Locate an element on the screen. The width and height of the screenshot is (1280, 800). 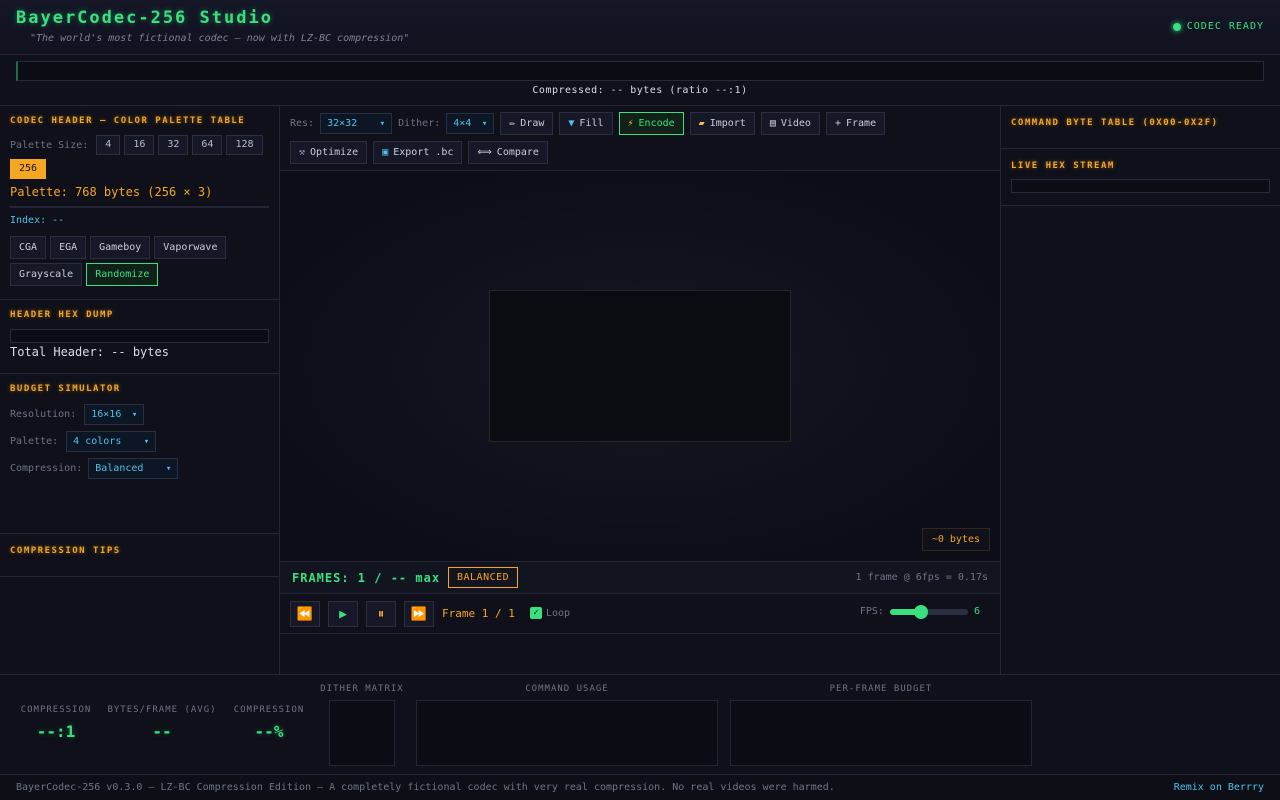
wrench-icon: ⚒ is located at coordinates (302, 152).